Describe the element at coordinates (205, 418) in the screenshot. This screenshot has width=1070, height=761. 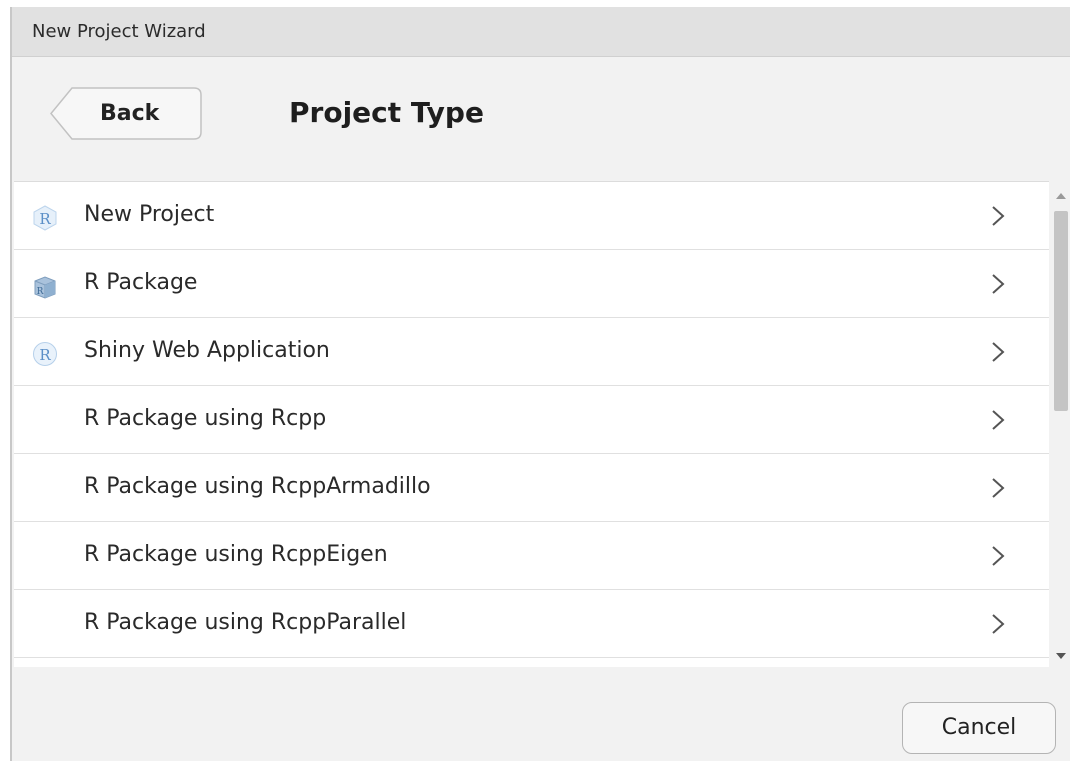
I see `list-item-label: R Package using Rcpp` at that location.